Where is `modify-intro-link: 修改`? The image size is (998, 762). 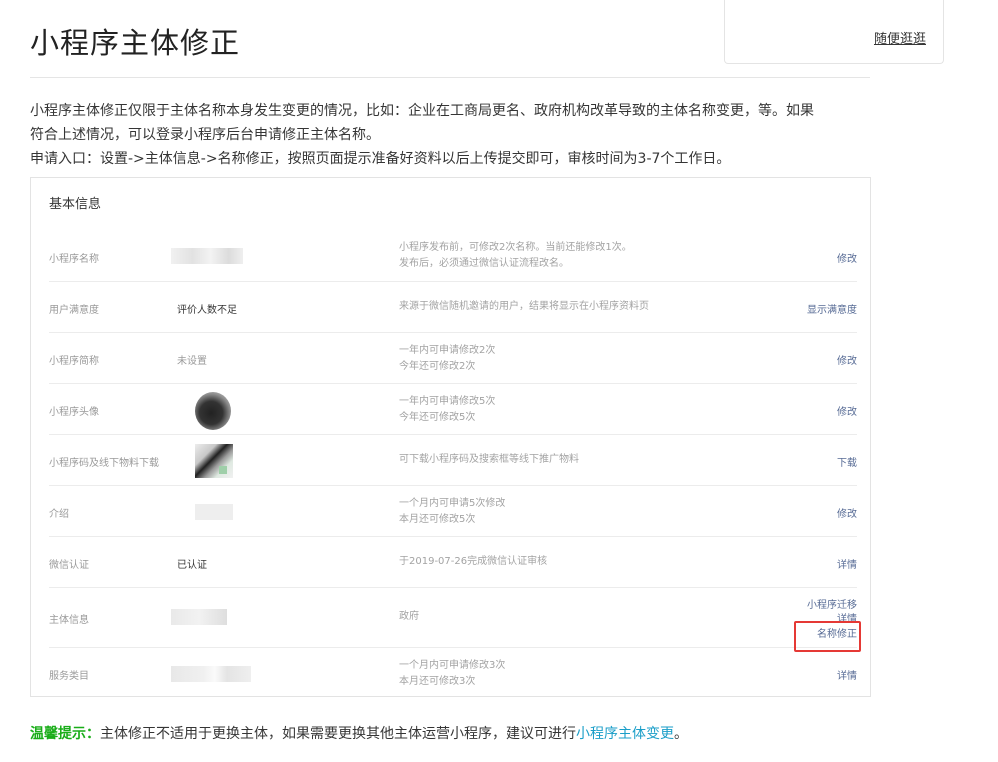 modify-intro-link: 修改 is located at coordinates (847, 512).